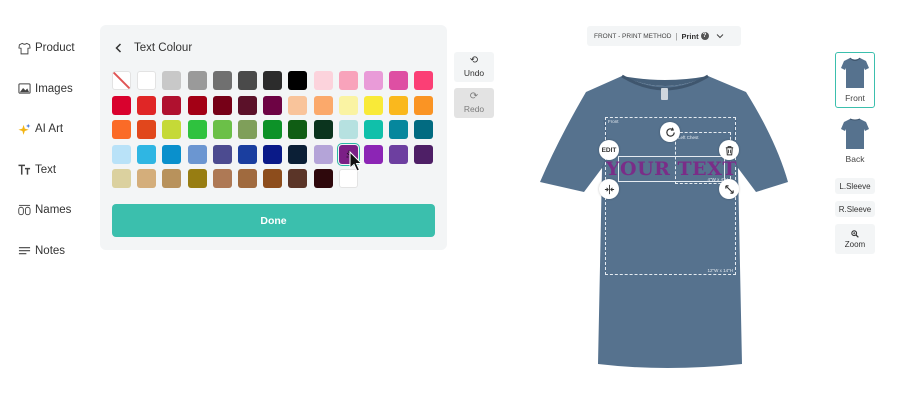 The height and width of the screenshot is (400, 900). I want to click on edit-button: EDIT, so click(609, 150).